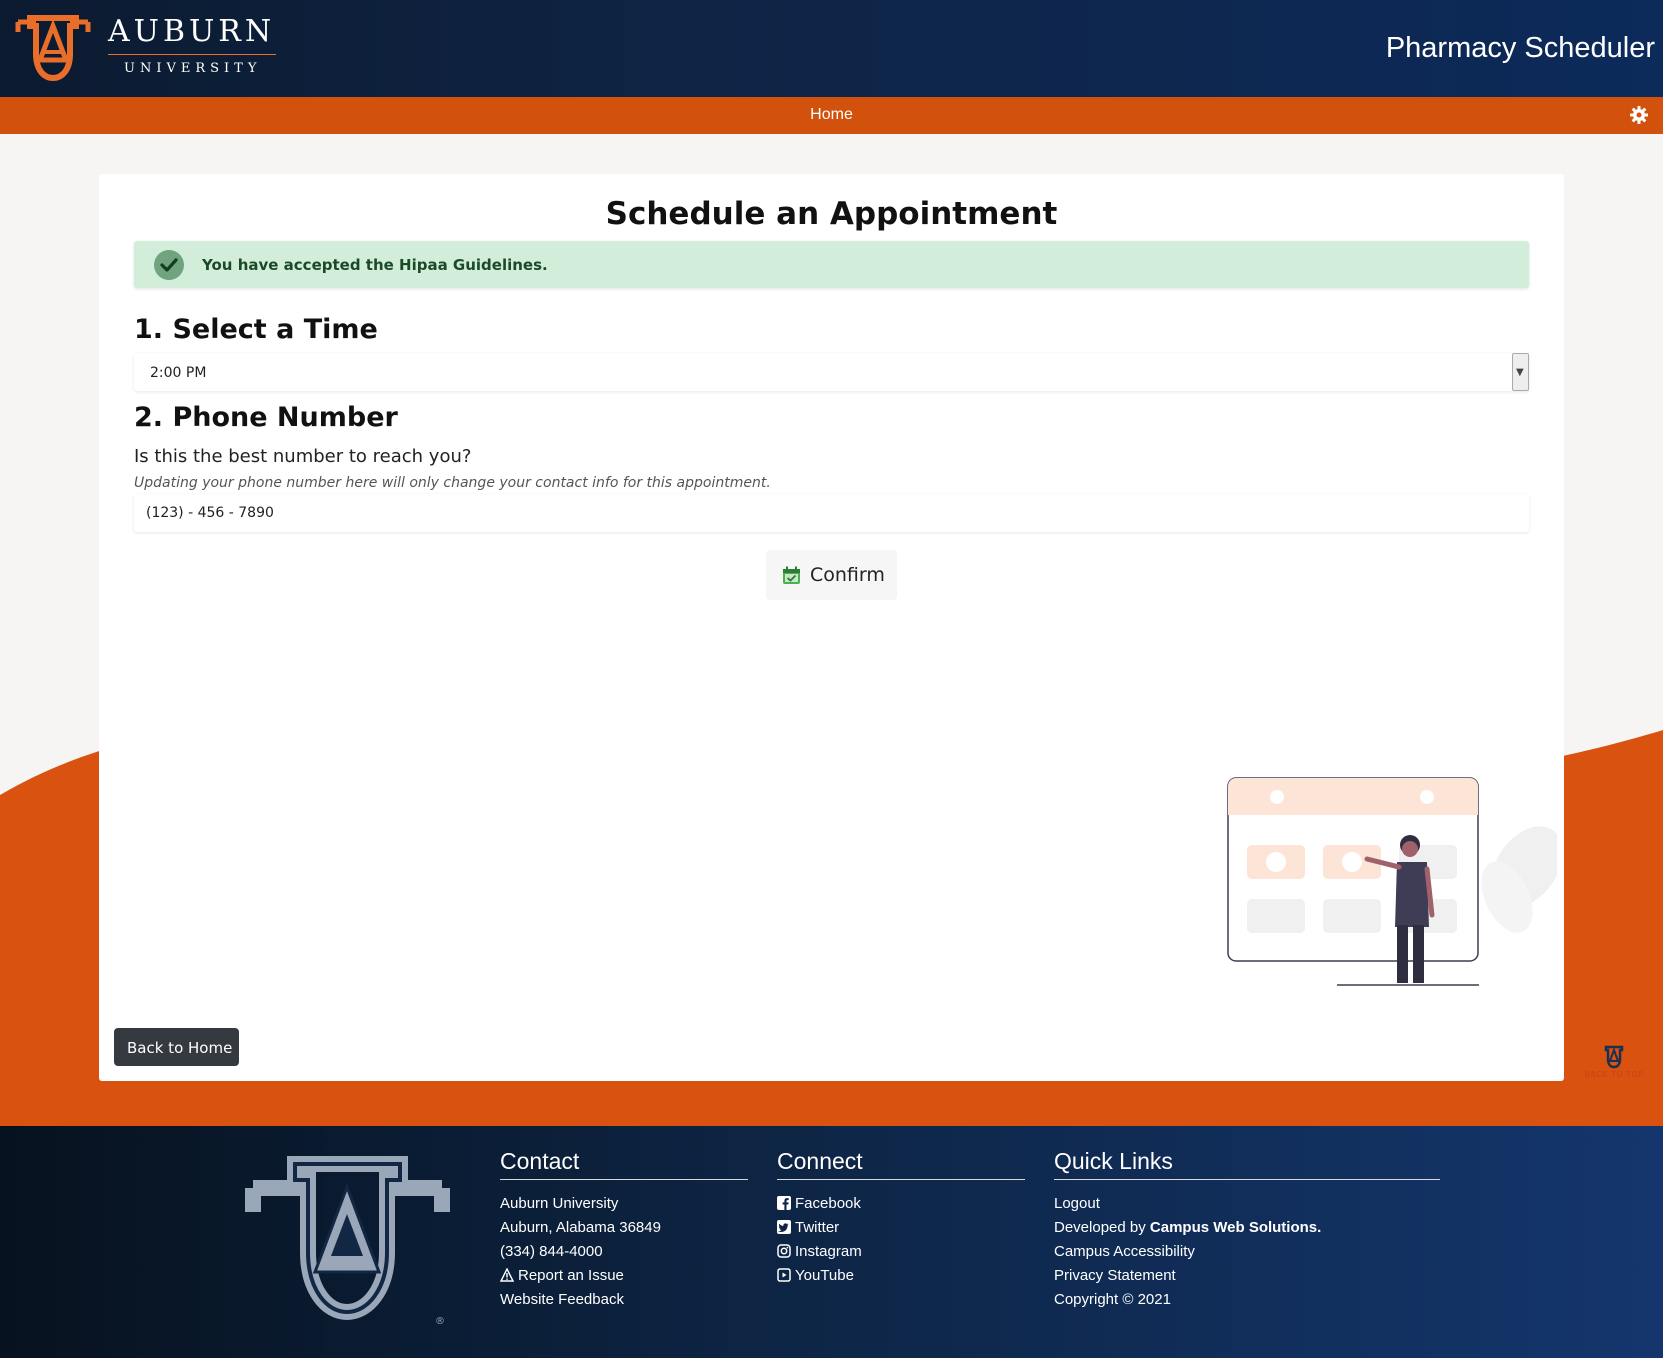  What do you see at coordinates (847, 575) in the screenshot?
I see `confirm-label: Confirm` at bounding box center [847, 575].